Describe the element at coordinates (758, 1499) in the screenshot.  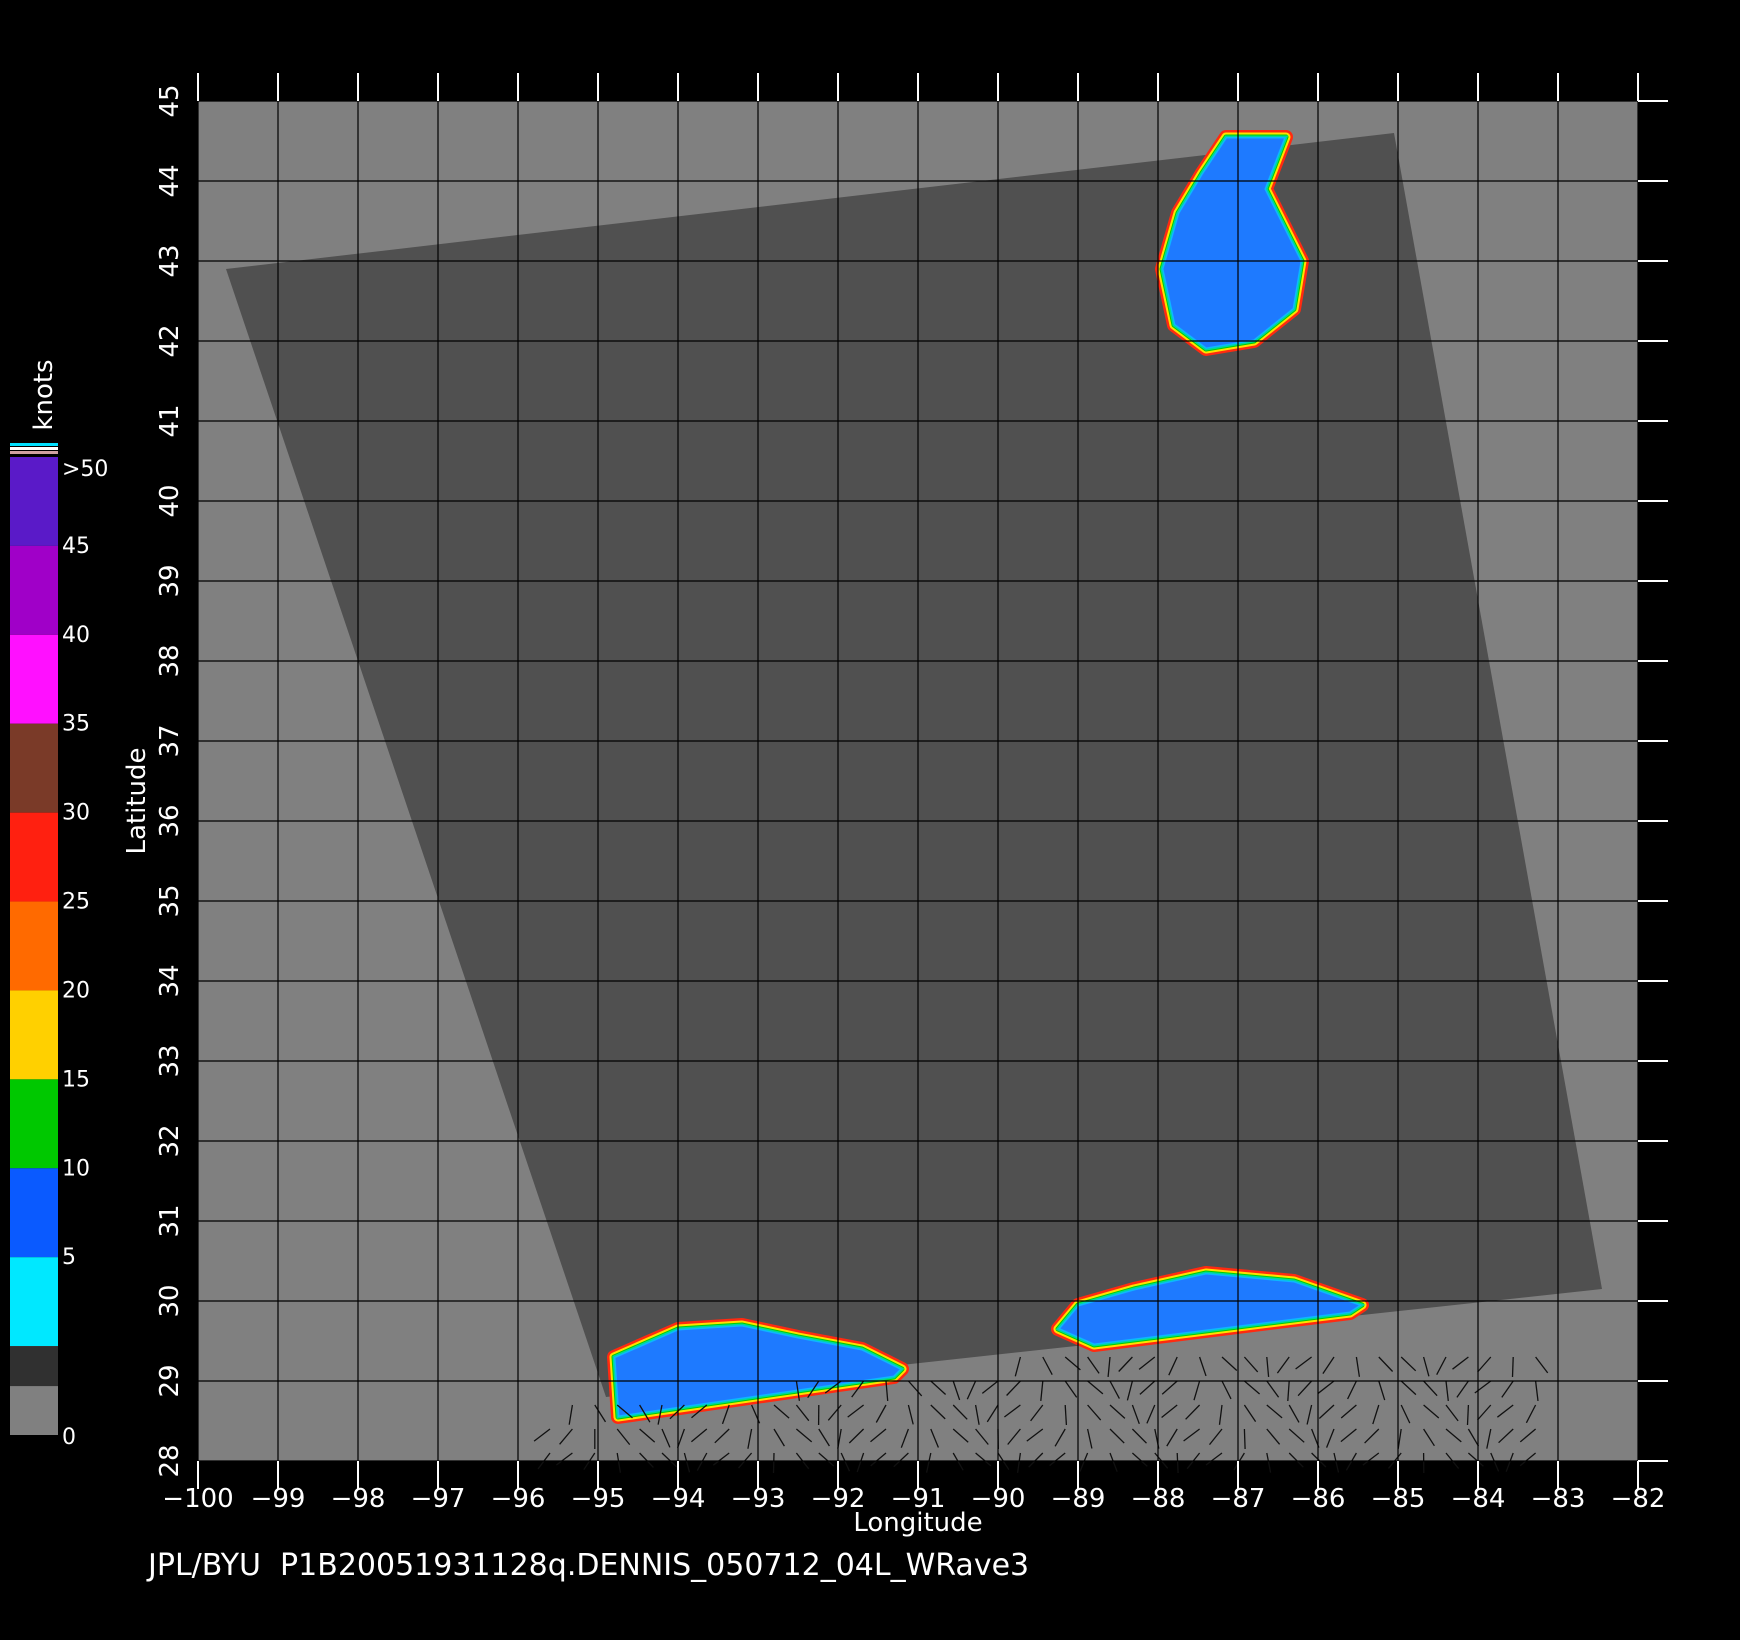
I see `lon-tick-label: −93` at that location.